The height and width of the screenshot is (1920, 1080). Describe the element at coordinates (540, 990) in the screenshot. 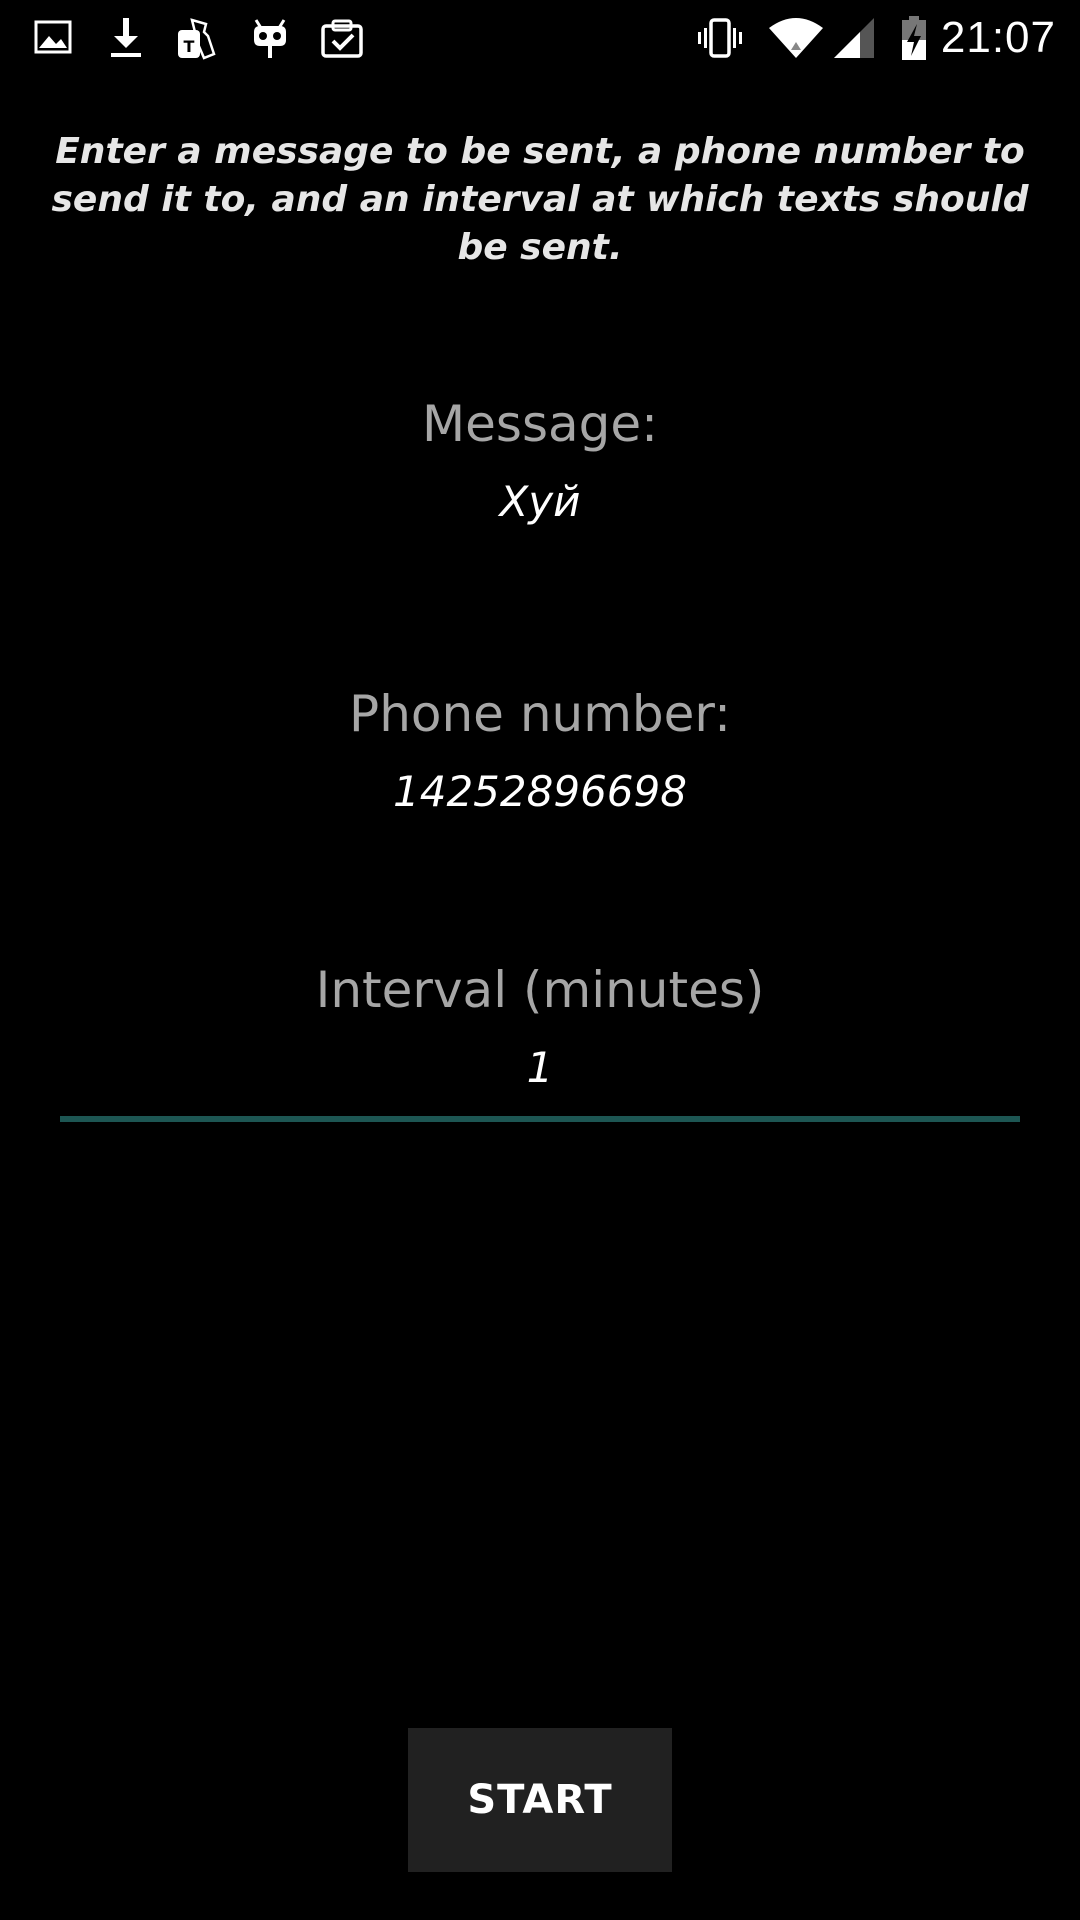

I see `interval-label: Interval (minutes)` at that location.